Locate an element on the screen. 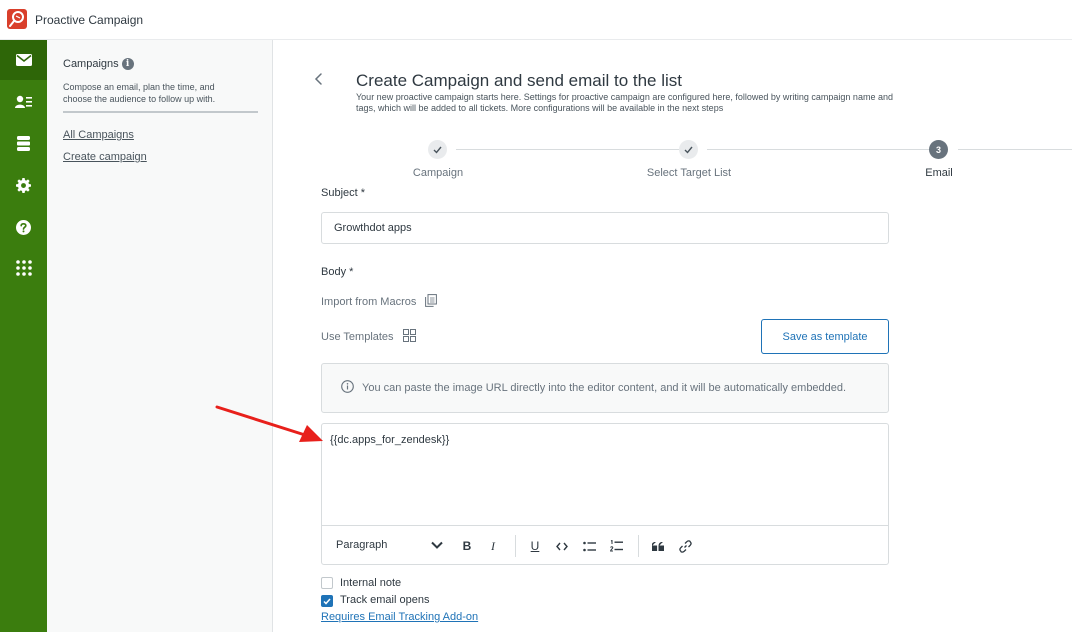  bullet-list-icon is located at coordinates (589, 546).